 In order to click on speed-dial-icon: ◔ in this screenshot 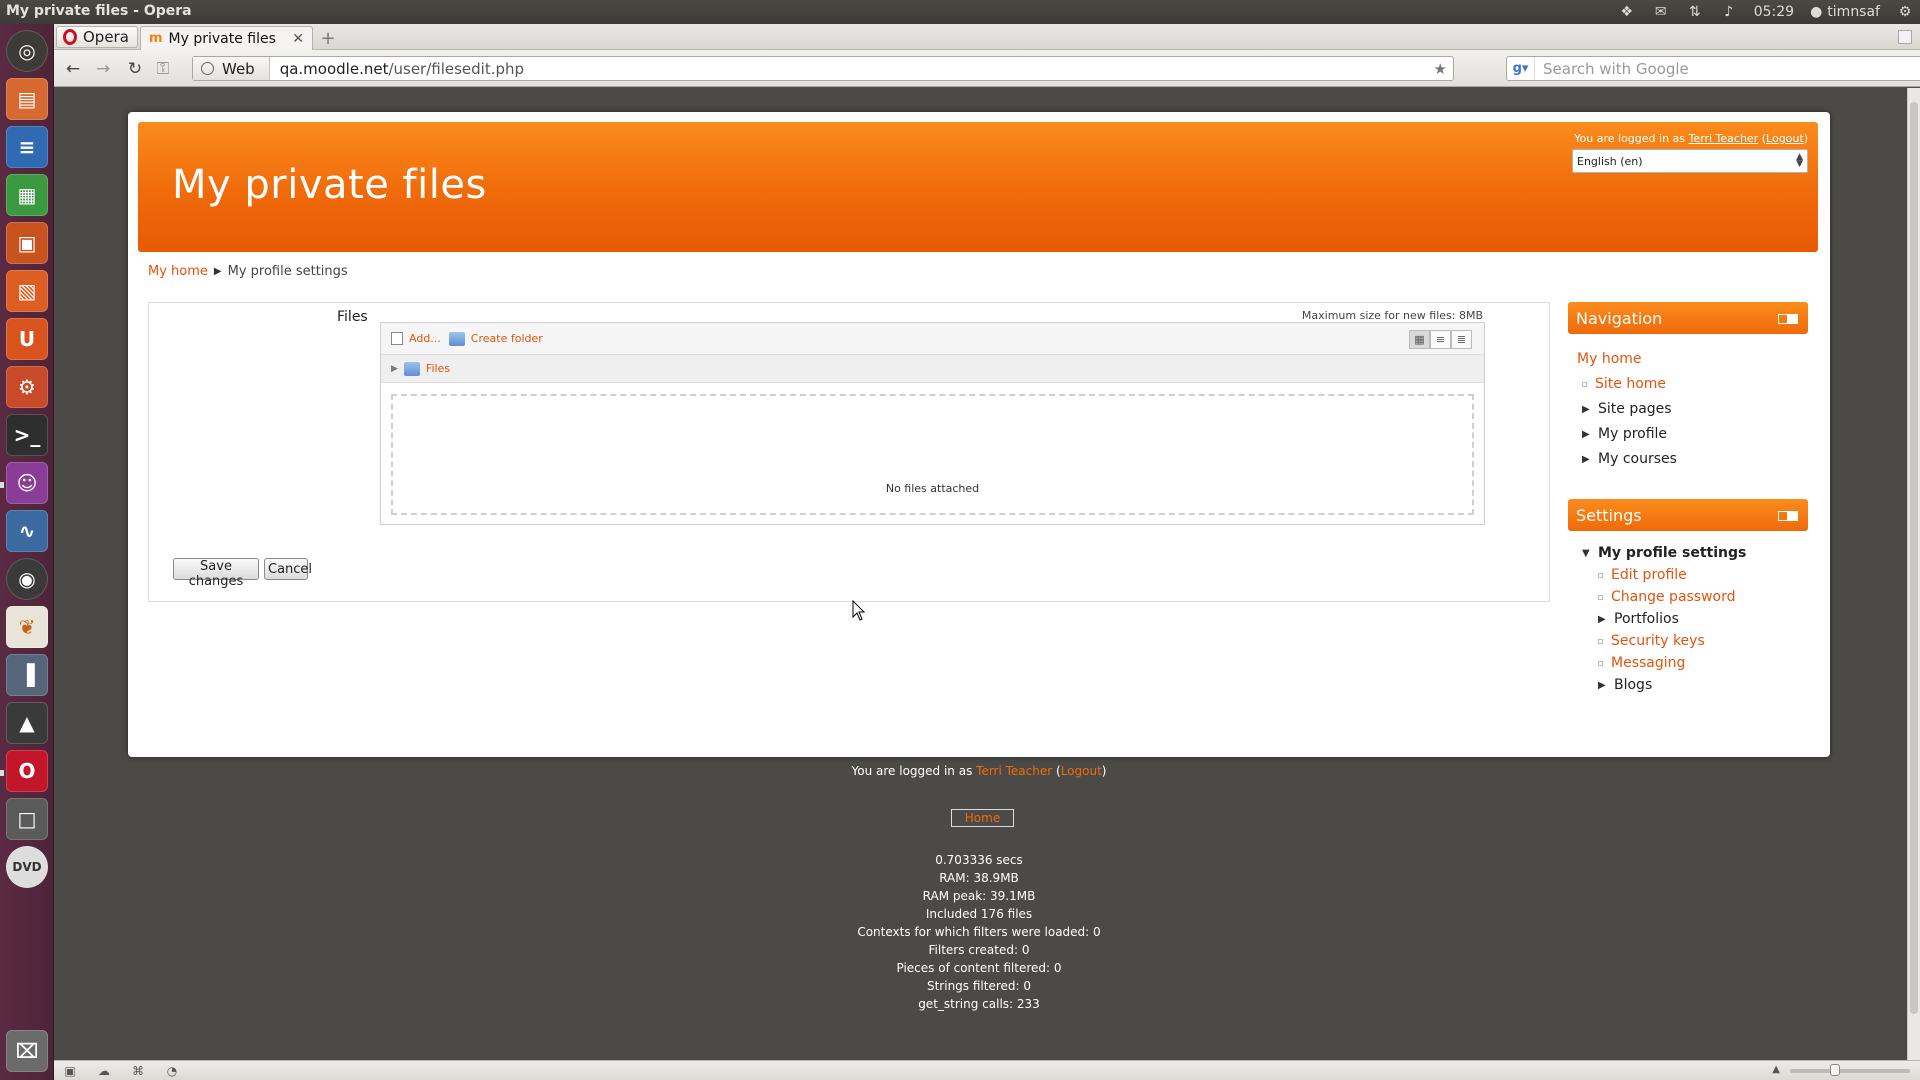, I will do `click(172, 1071)`.